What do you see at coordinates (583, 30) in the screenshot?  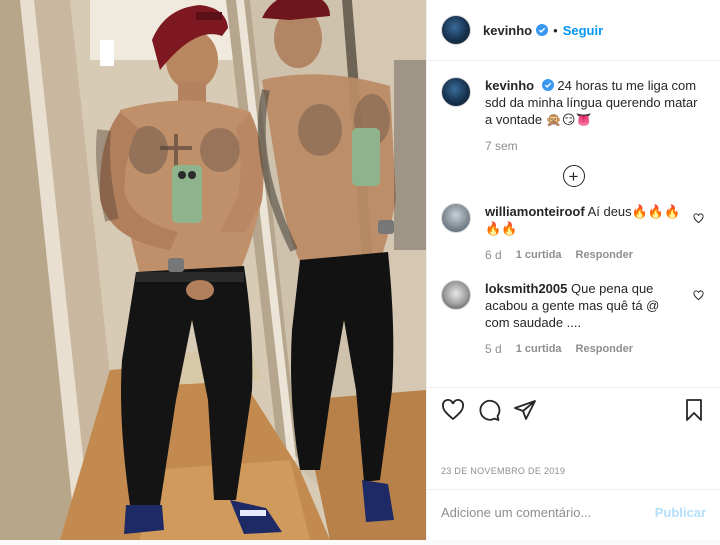 I see `follow-button: Seguir` at bounding box center [583, 30].